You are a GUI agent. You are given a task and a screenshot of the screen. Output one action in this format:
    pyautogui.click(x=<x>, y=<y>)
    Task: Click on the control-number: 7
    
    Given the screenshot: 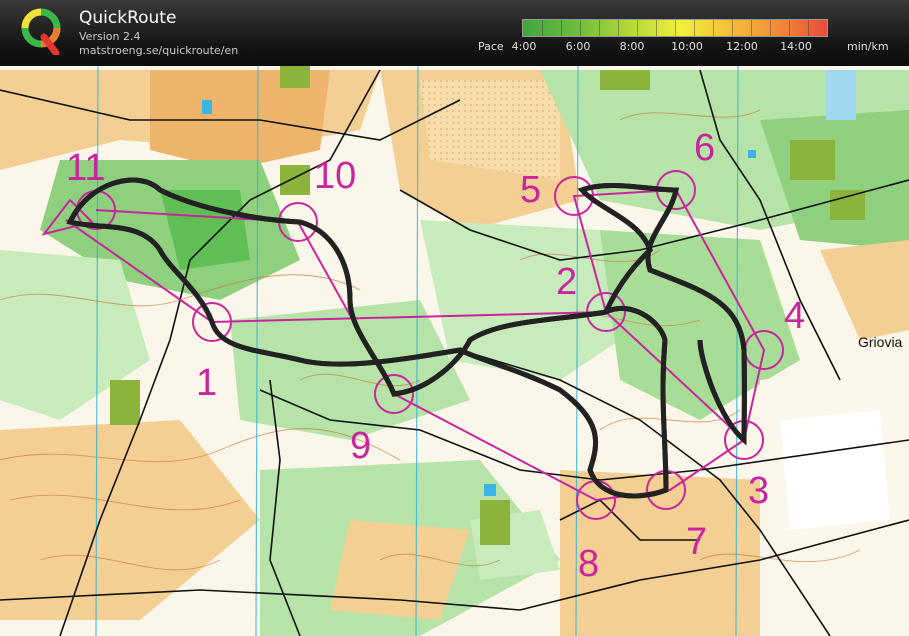 What is the action you would take?
    pyautogui.click(x=696, y=542)
    